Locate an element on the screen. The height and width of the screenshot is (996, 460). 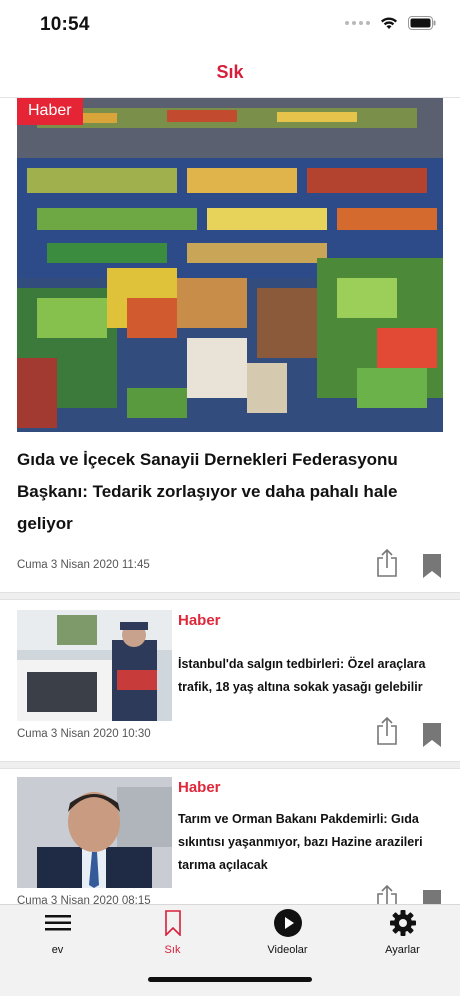
play-icon is located at coordinates (287, 923).